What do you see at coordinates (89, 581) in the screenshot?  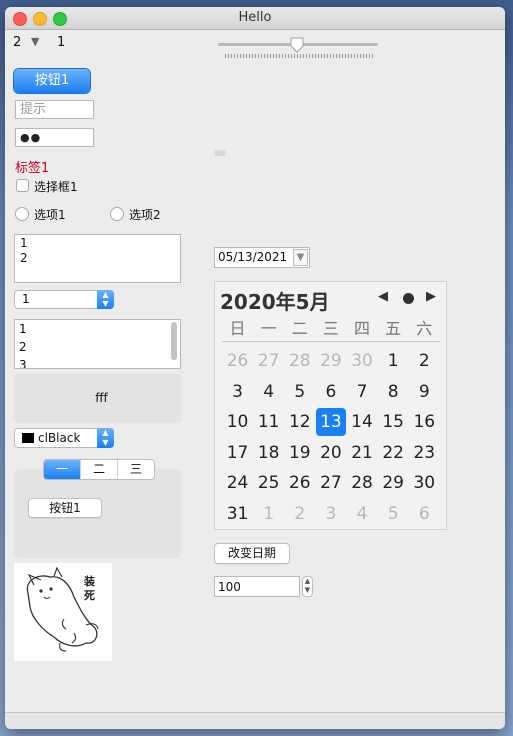 I see `svg-text: 装` at bounding box center [89, 581].